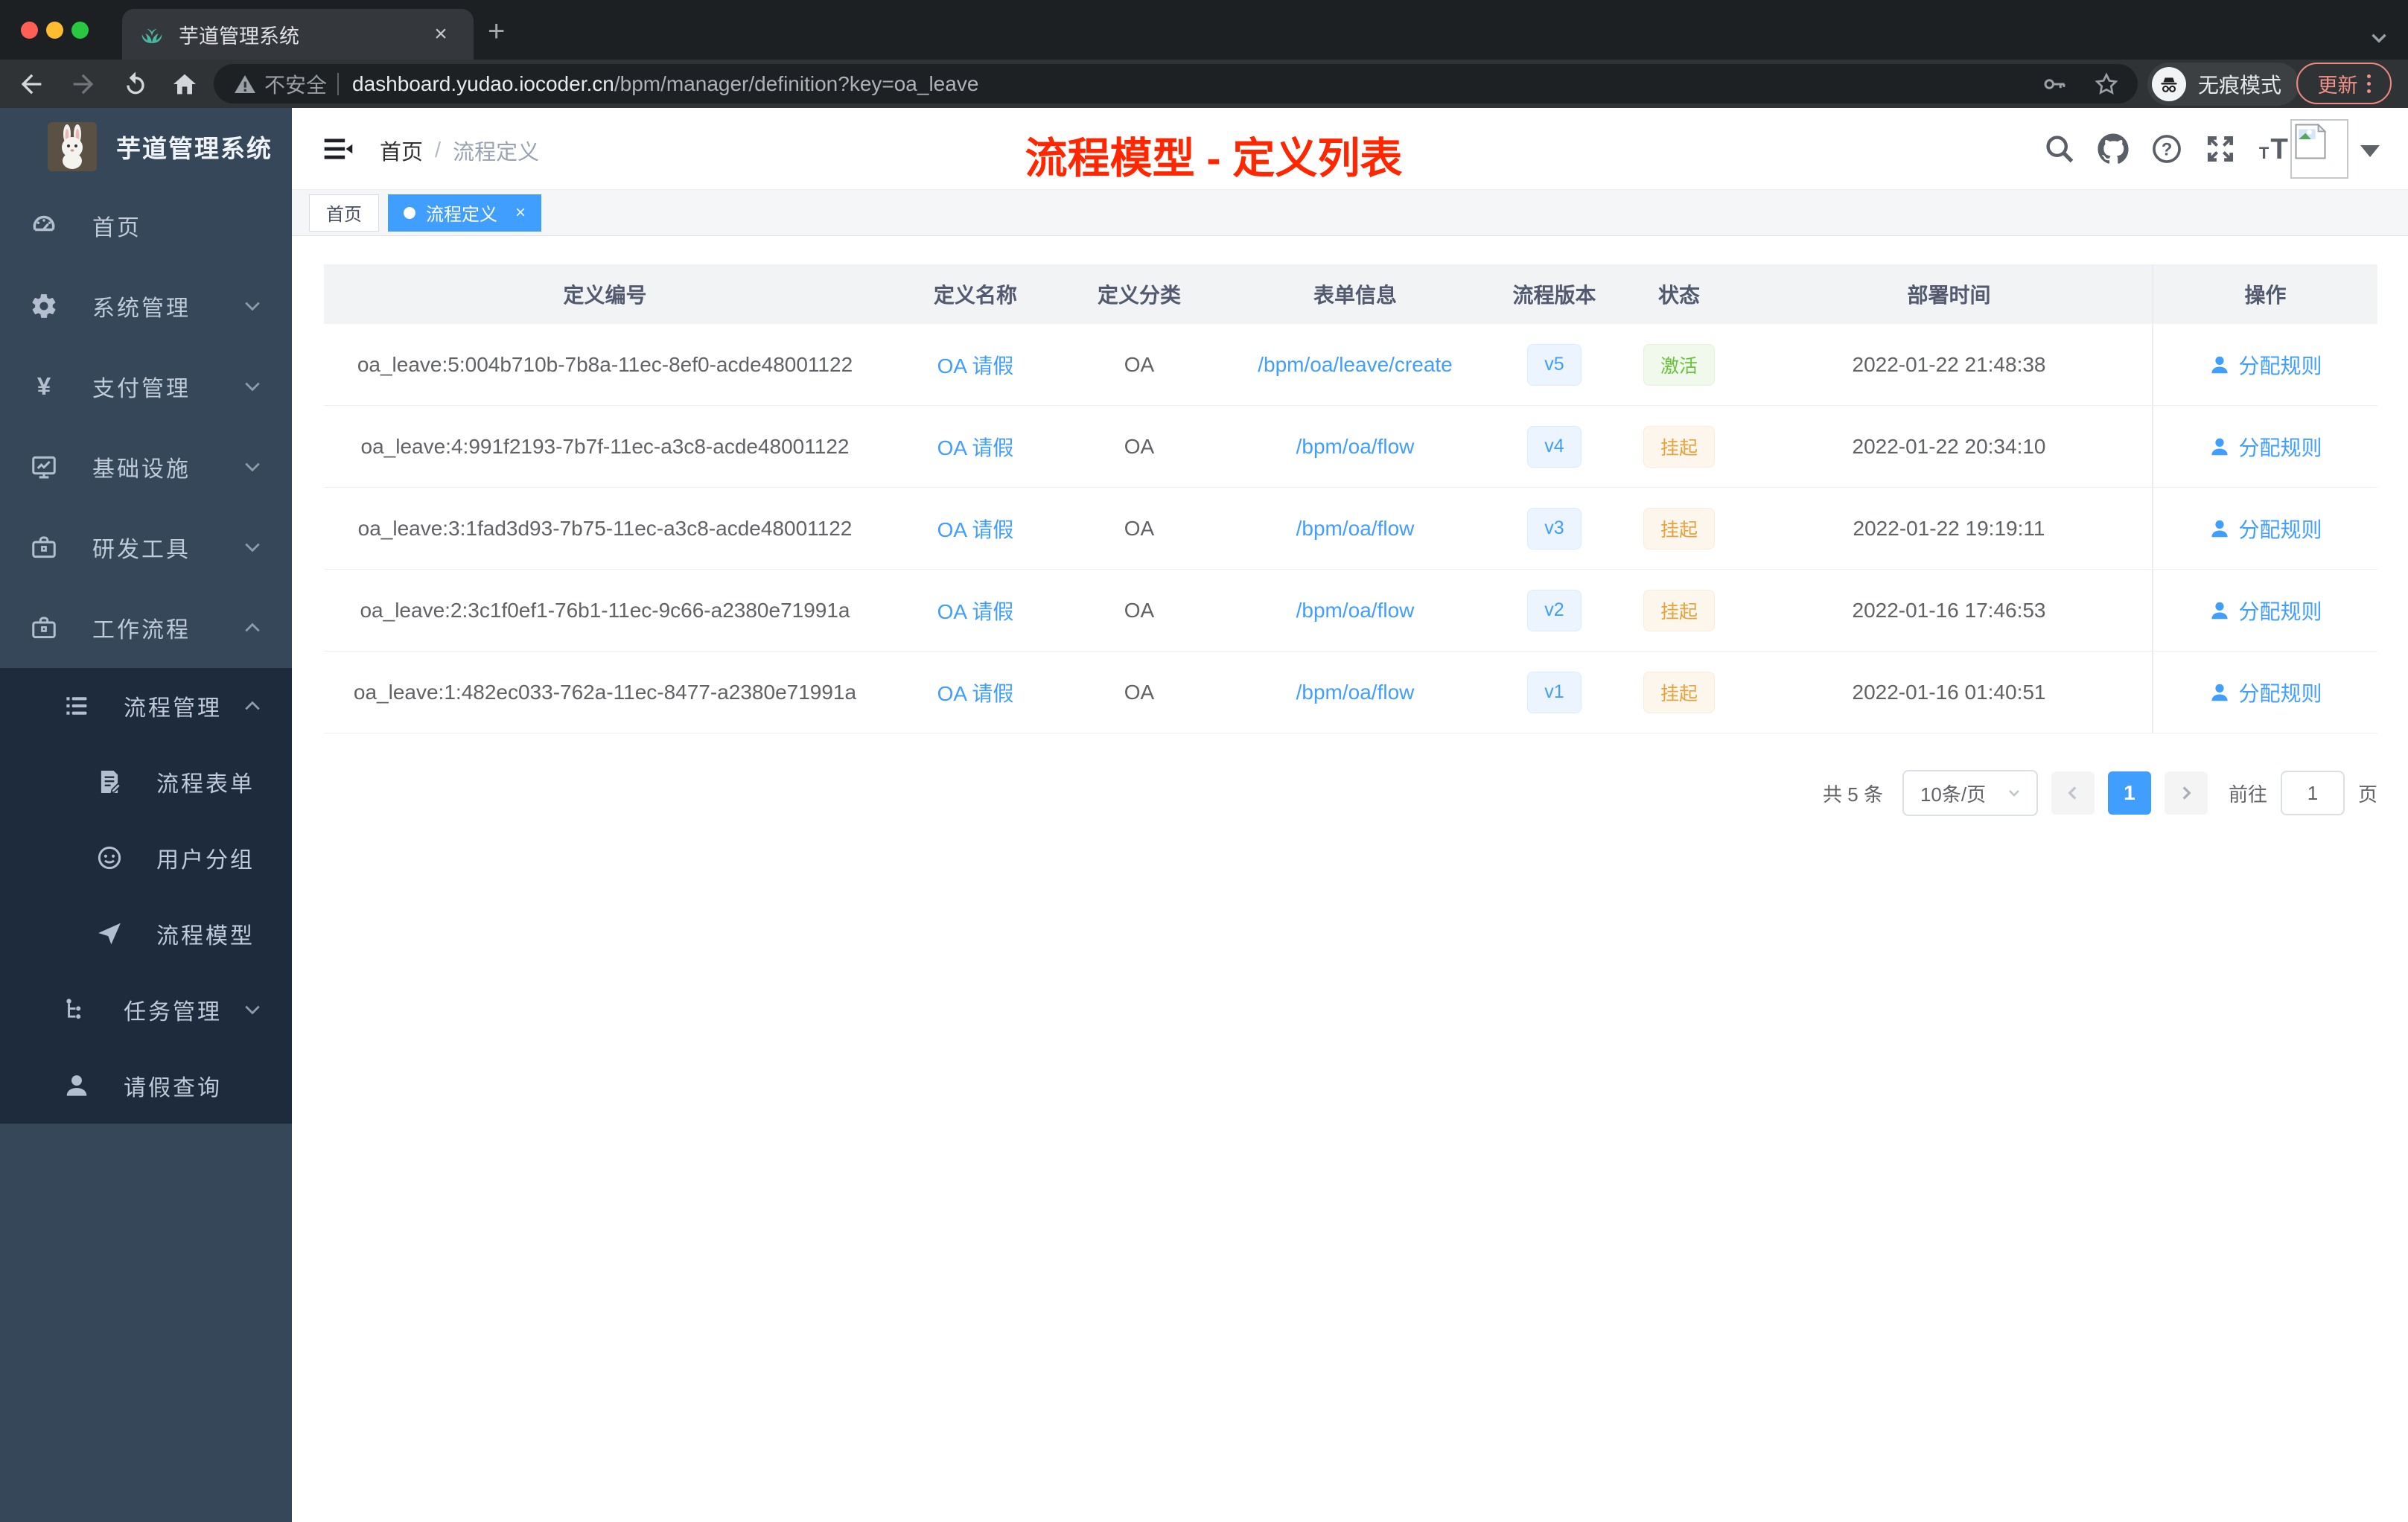 This screenshot has height=1522, width=2408. What do you see at coordinates (605, 295) in the screenshot?
I see `col-header-0: 定义编号` at bounding box center [605, 295].